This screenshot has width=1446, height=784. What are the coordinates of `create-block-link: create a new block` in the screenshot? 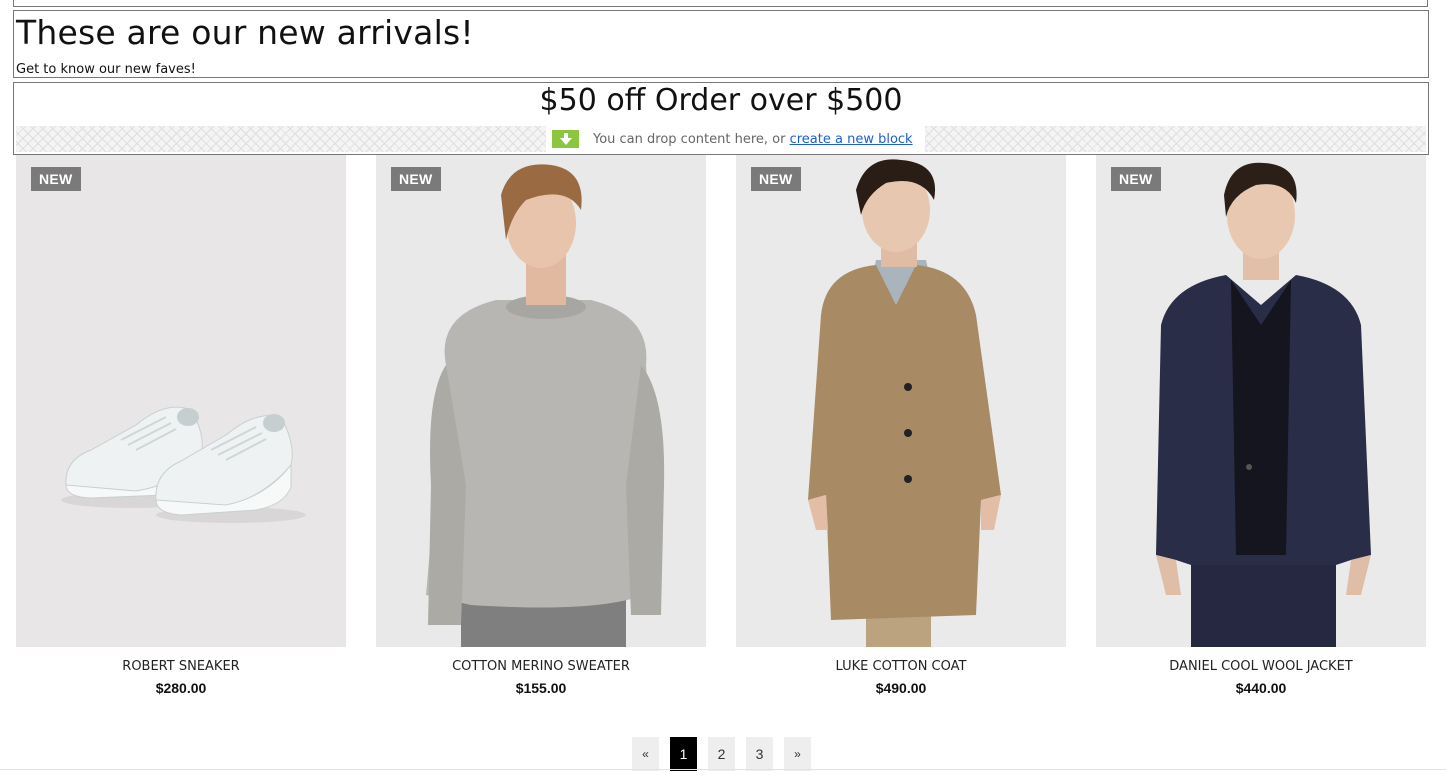 It's located at (851, 139).